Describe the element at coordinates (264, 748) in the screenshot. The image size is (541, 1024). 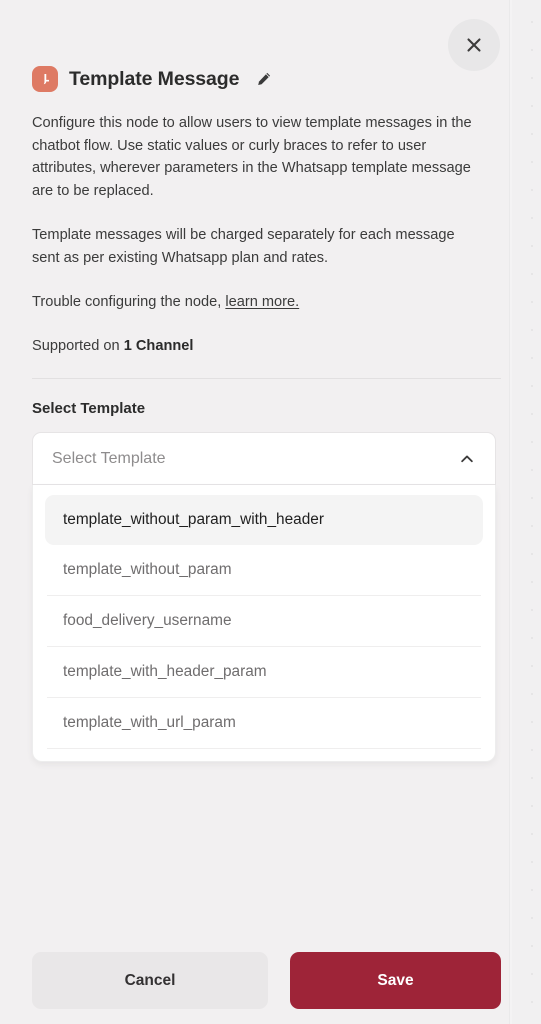
I see `dropdown-separator` at that location.